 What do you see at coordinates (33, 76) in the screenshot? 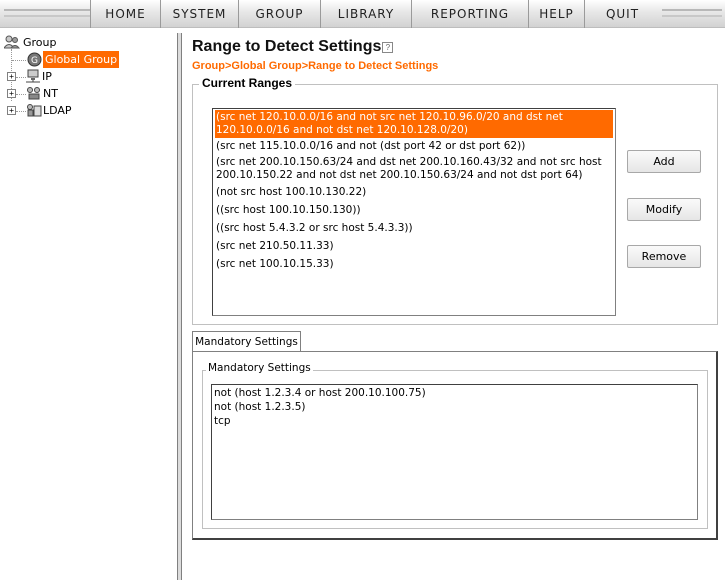
I see `network-computer-icon` at bounding box center [33, 76].